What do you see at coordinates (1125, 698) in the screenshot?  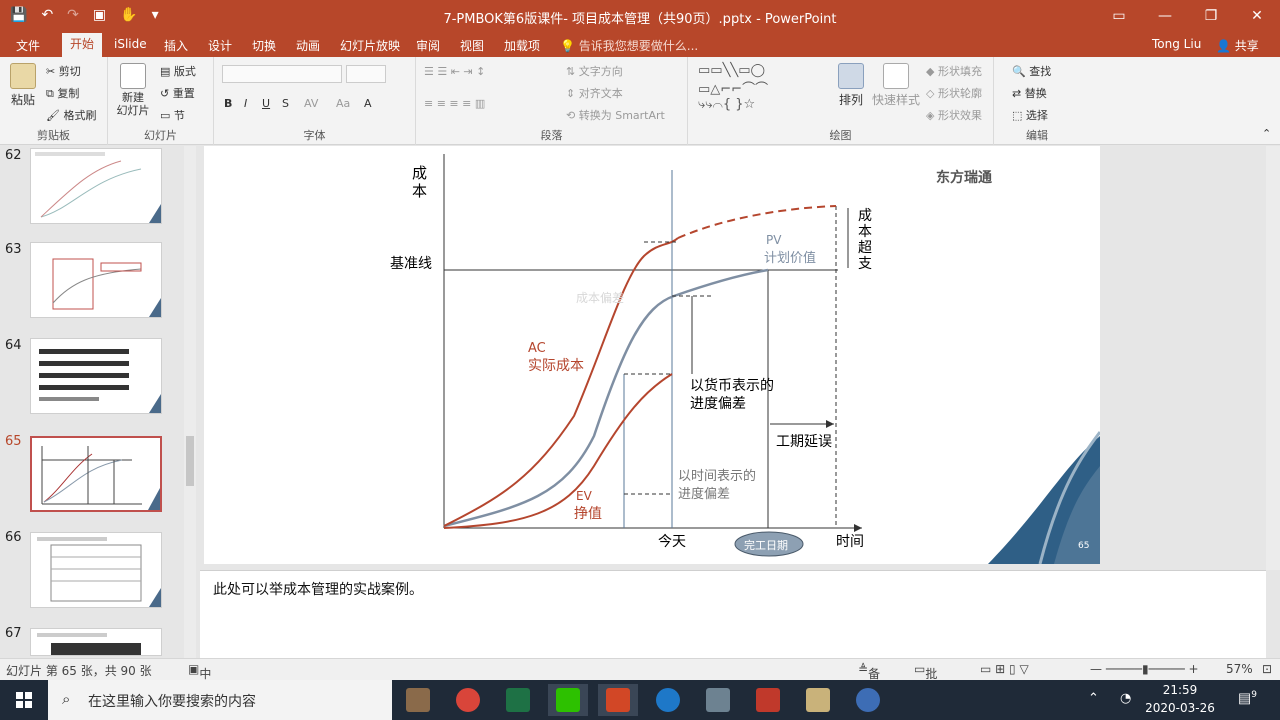 I see `network-icon: ◔` at bounding box center [1125, 698].